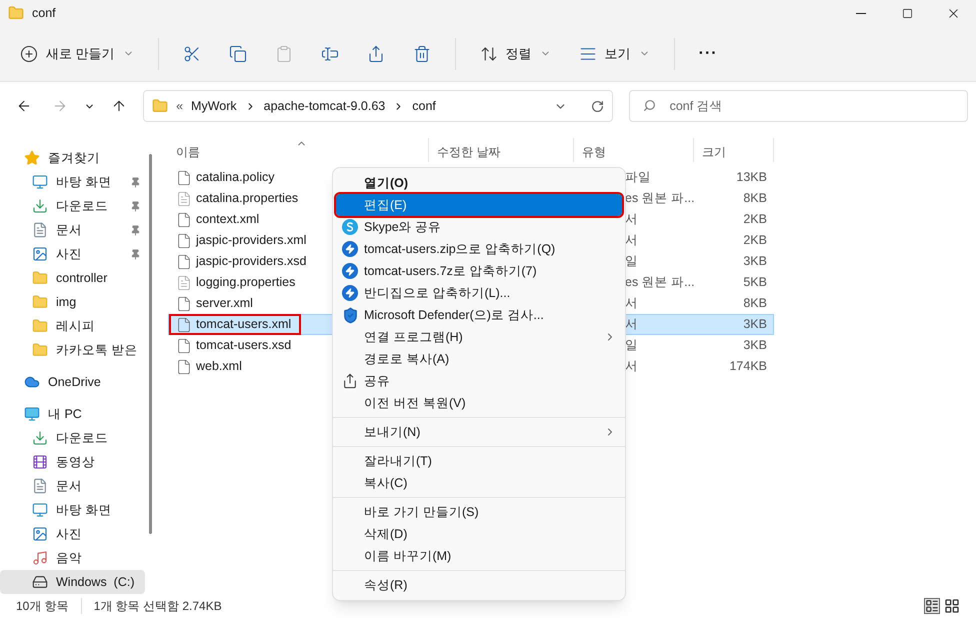  I want to click on window-title: conf, so click(44, 13).